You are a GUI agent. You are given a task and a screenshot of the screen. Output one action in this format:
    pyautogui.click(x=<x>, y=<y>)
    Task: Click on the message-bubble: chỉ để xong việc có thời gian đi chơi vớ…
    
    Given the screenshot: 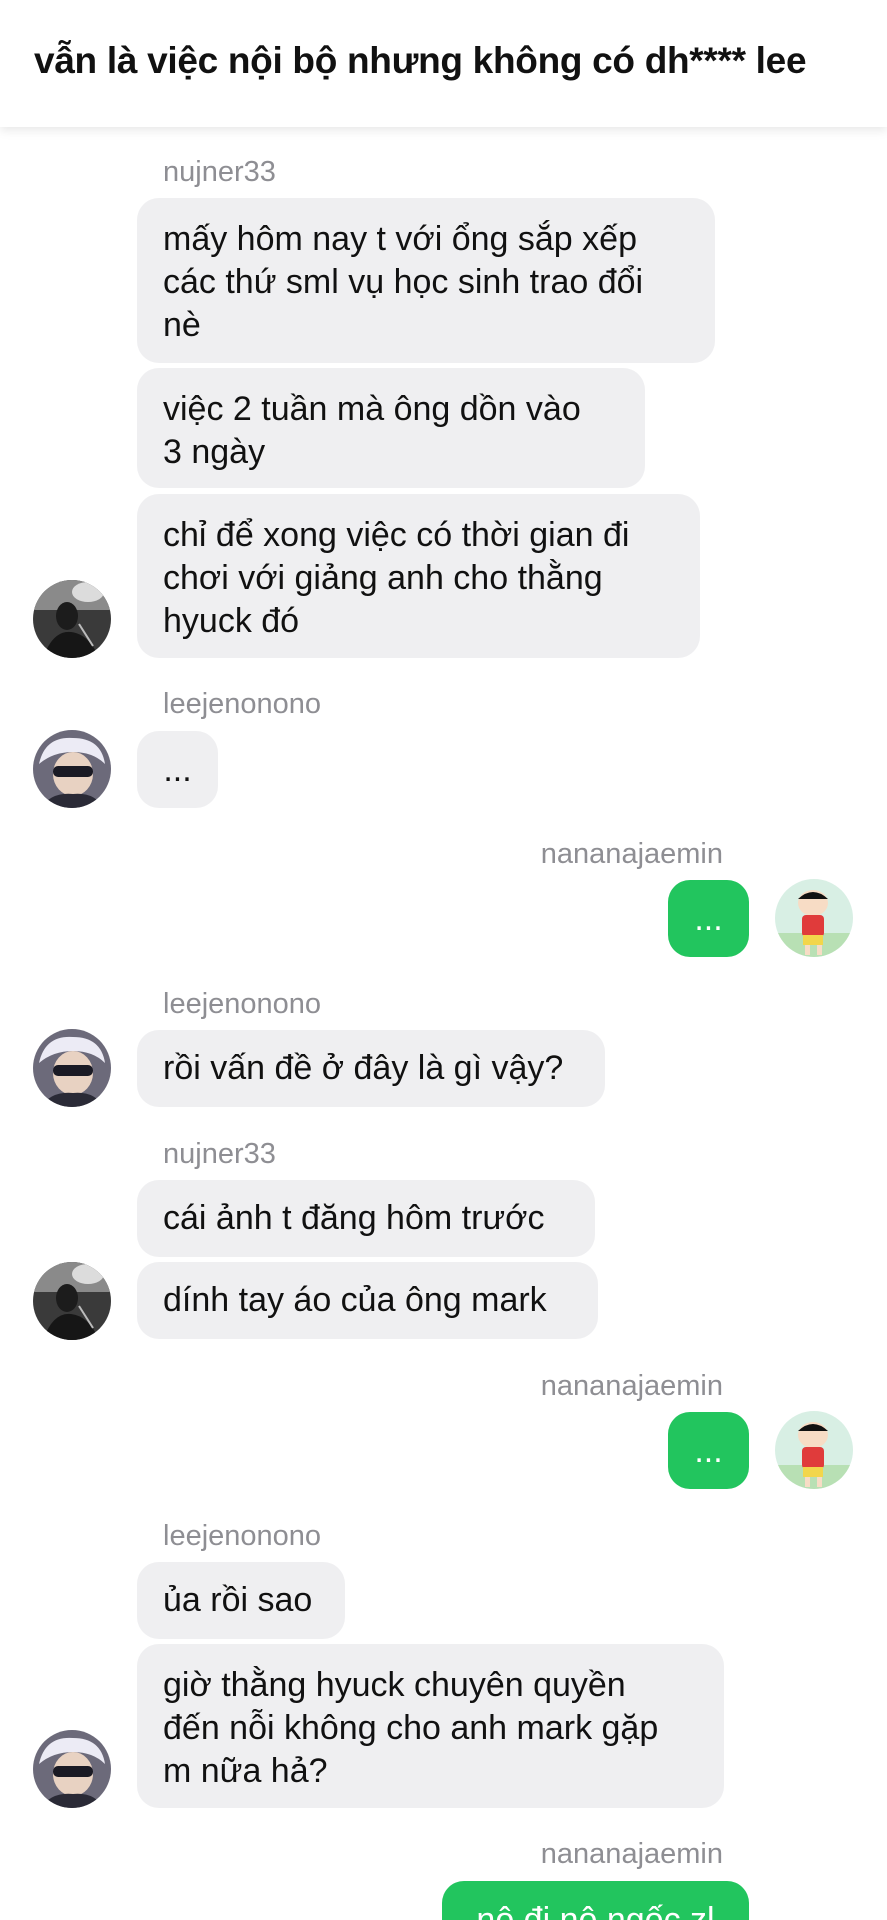 What is the action you would take?
    pyautogui.click(x=418, y=576)
    